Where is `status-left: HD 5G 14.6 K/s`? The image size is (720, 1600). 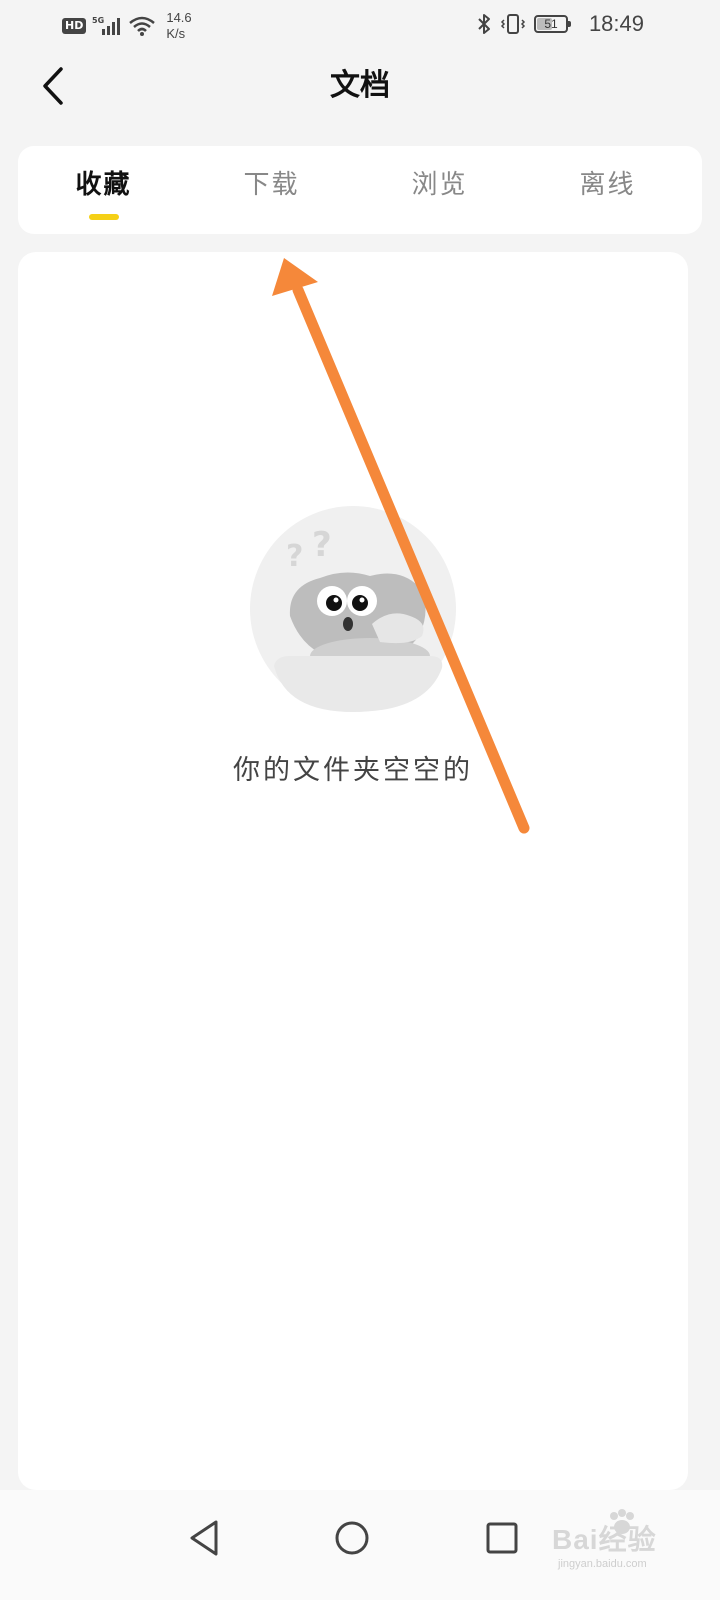
status-left: HD 5G 14.6 K/s is located at coordinates (127, 26).